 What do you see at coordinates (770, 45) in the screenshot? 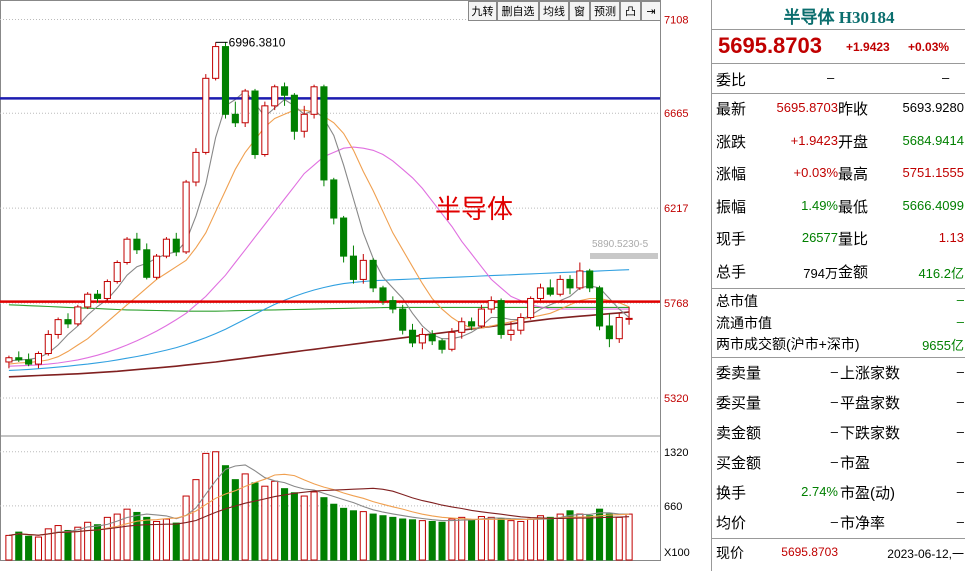
I see `current-price: 5695.8703` at bounding box center [770, 45].